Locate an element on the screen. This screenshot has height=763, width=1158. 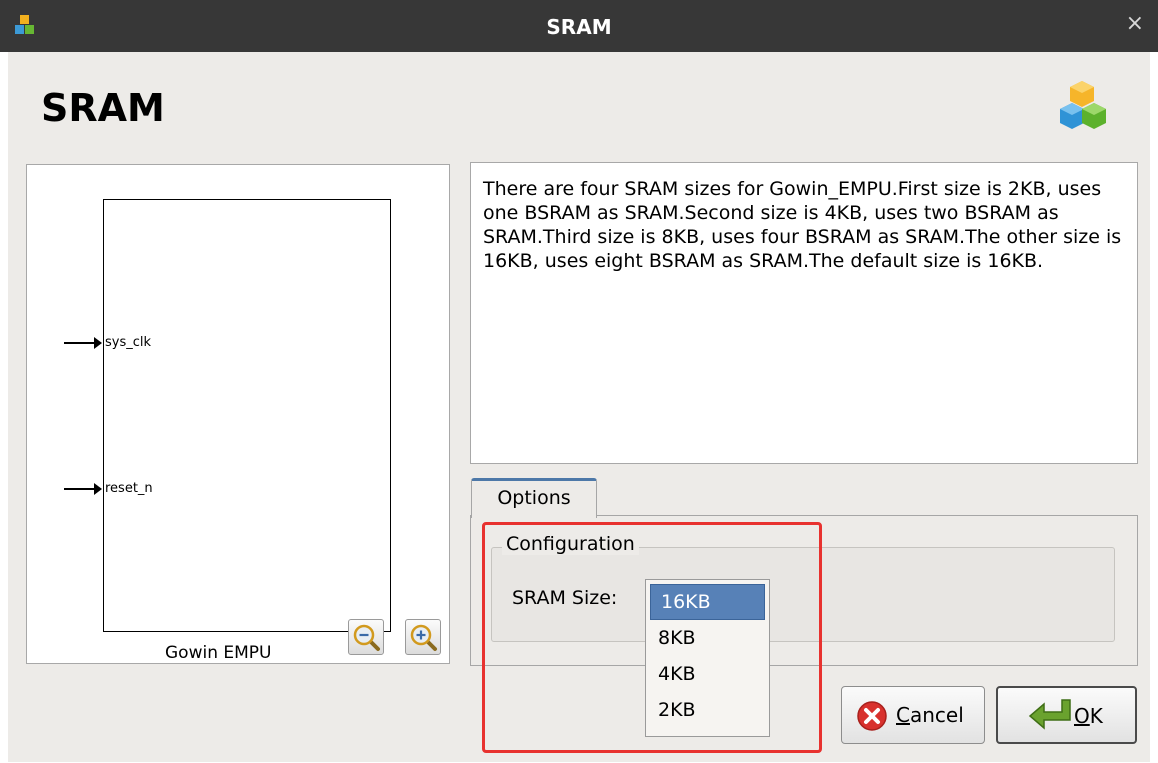
port-label: sys_clk is located at coordinates (128, 342).